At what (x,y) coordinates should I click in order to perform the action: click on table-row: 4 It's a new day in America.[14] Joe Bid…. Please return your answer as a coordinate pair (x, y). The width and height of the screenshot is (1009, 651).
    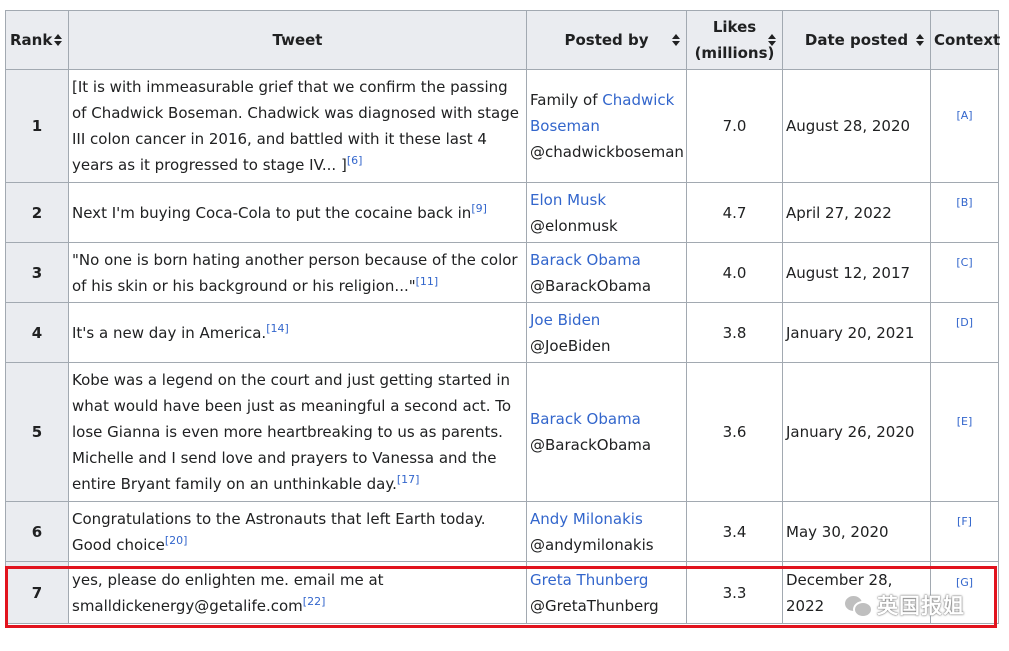
    Looking at the image, I should click on (502, 332).